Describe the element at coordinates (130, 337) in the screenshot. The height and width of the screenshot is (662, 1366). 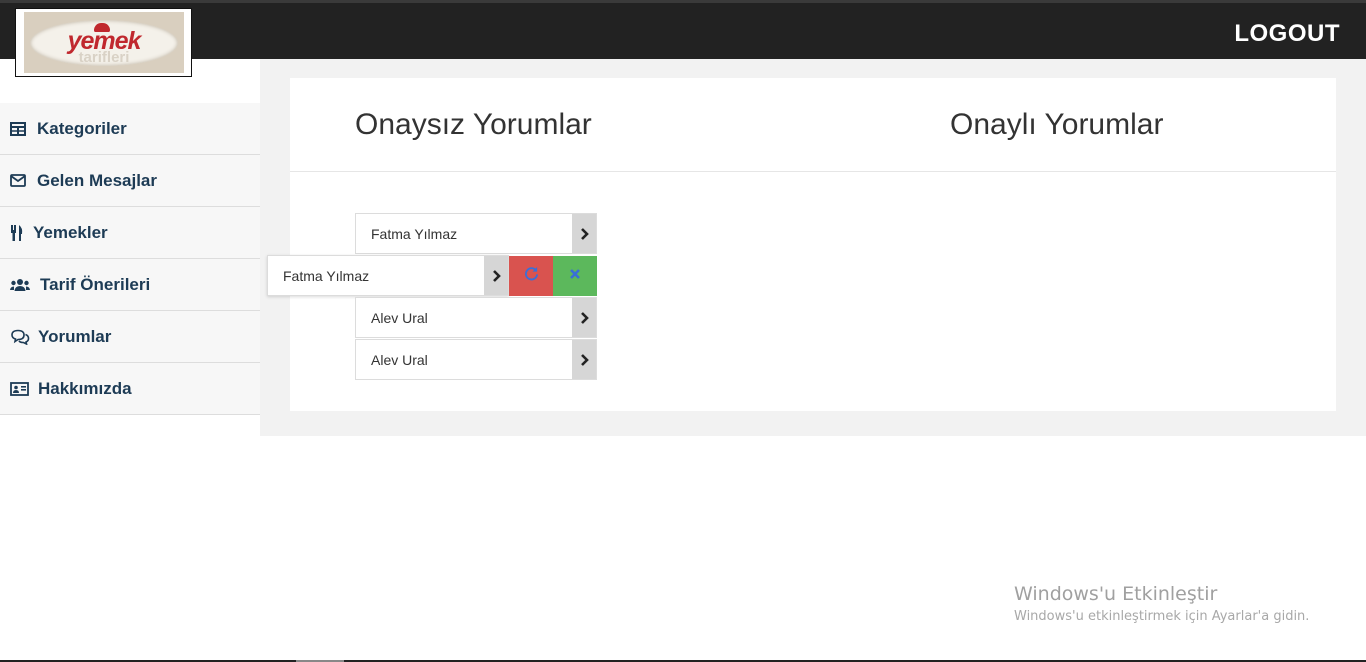
I see `sidebar-item-yorumlar: Yorumlar` at that location.